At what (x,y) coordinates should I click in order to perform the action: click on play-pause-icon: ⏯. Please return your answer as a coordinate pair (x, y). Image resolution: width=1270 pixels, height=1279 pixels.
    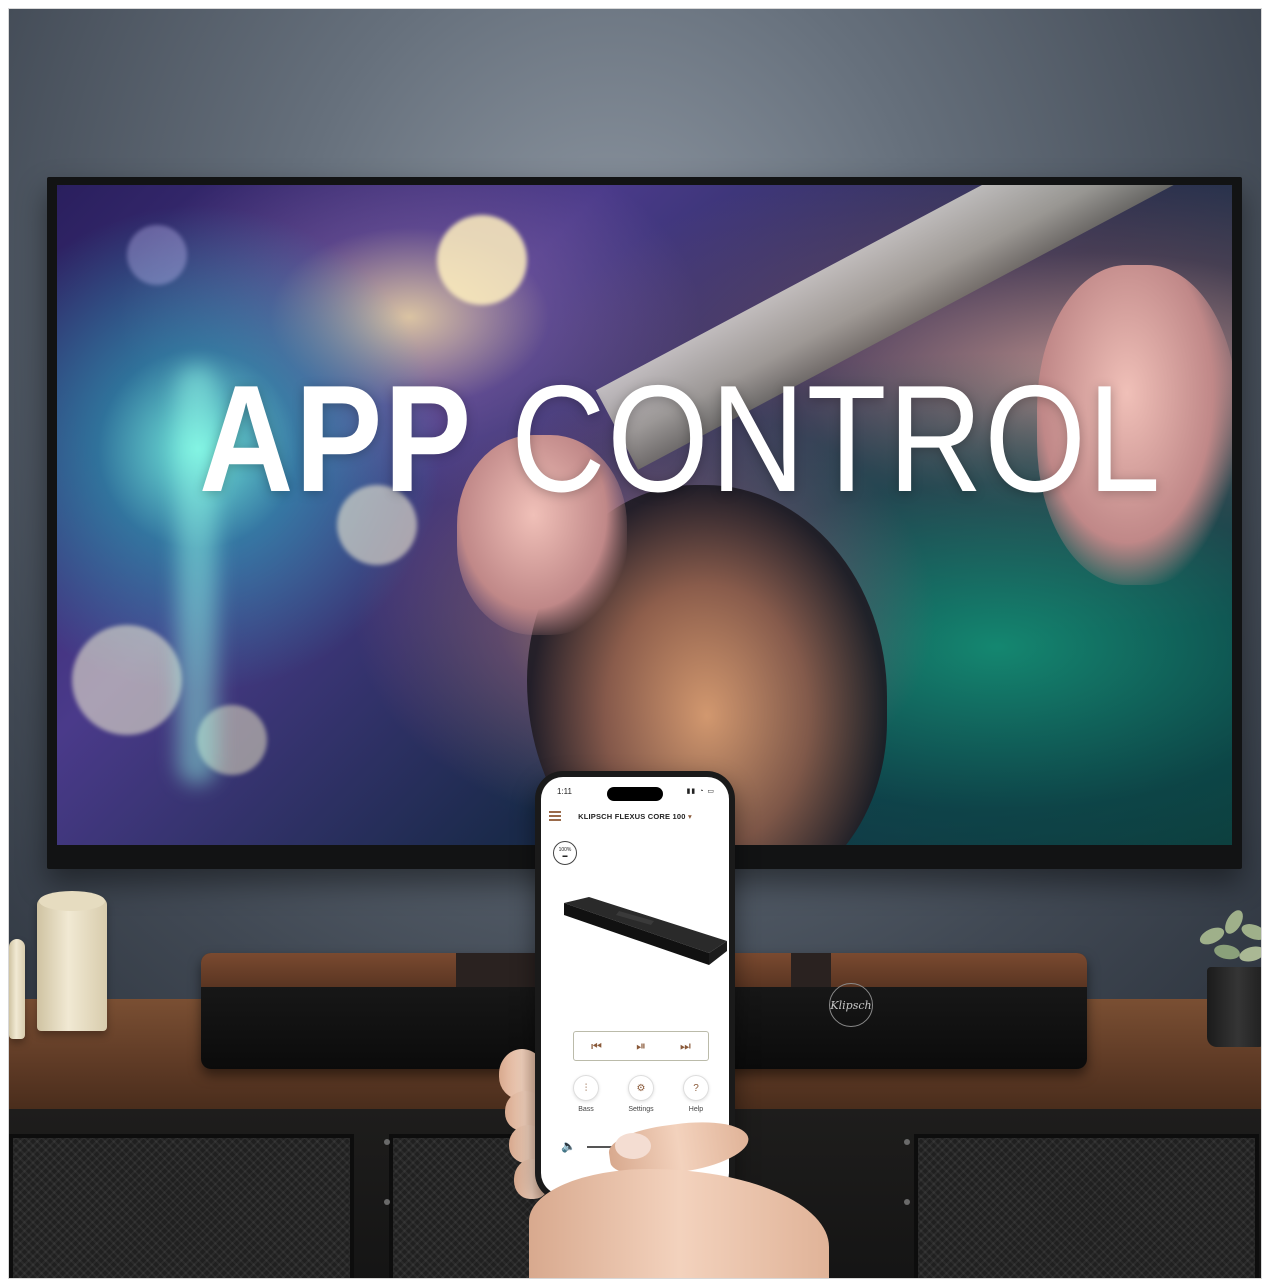
    Looking at the image, I should click on (641, 1046).